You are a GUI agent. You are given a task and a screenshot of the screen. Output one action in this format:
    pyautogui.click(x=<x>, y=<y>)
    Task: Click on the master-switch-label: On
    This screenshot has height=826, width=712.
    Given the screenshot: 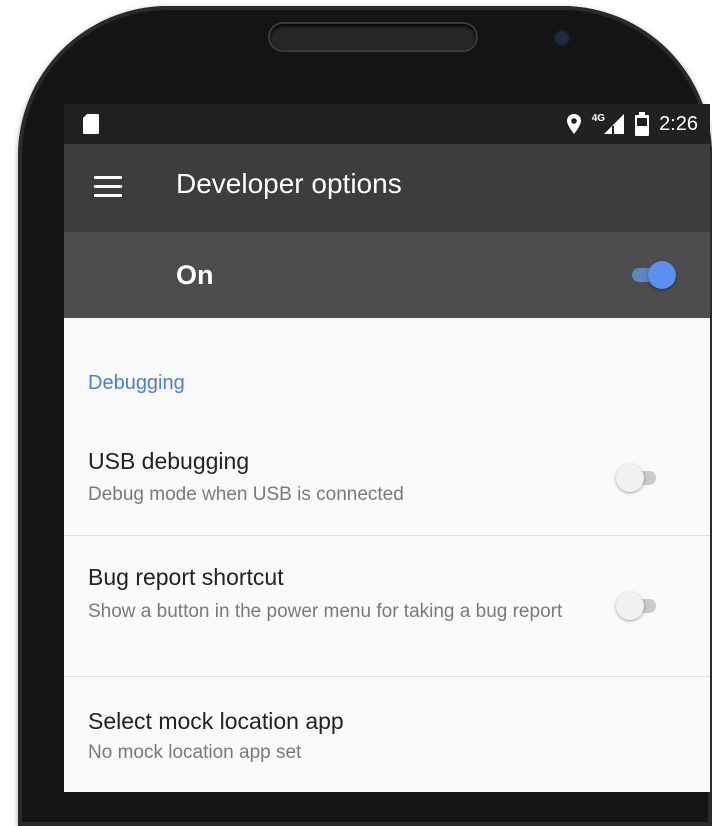 What is the action you would take?
    pyautogui.click(x=195, y=275)
    